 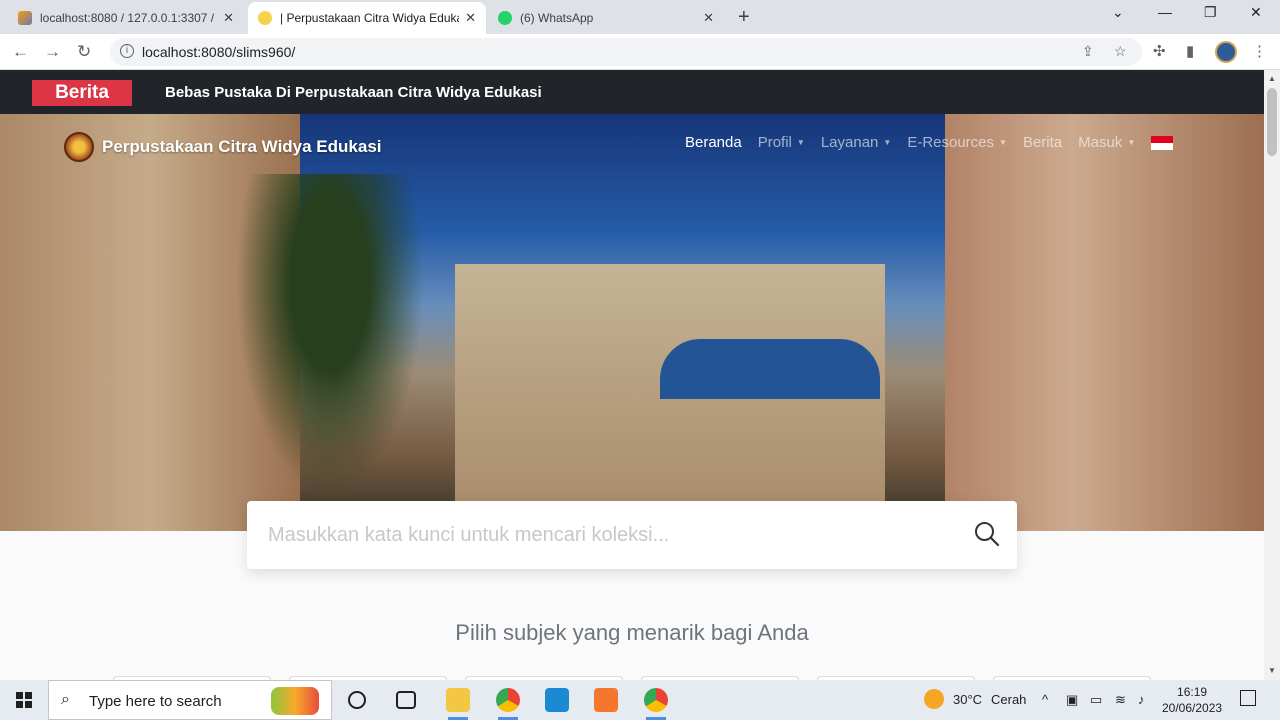 I want to click on restore-icon: ❐, so click(x=1210, y=12).